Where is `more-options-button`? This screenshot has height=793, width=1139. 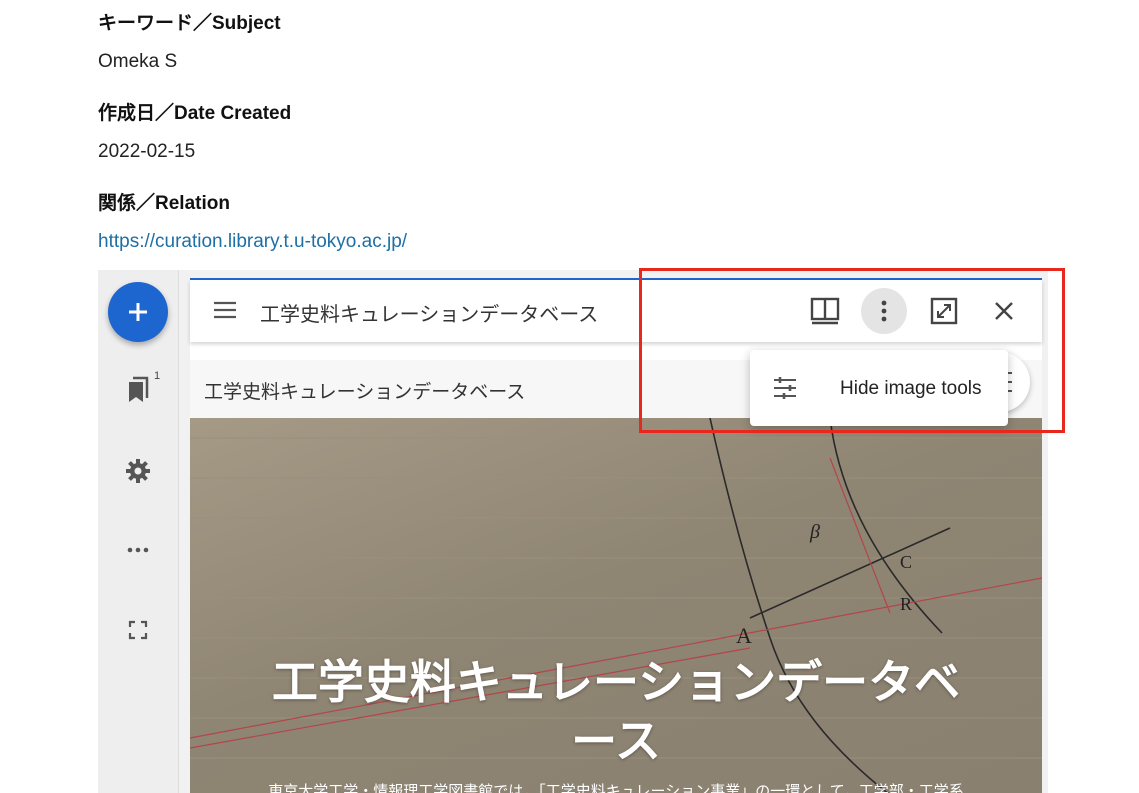 more-options-button is located at coordinates (138, 550).